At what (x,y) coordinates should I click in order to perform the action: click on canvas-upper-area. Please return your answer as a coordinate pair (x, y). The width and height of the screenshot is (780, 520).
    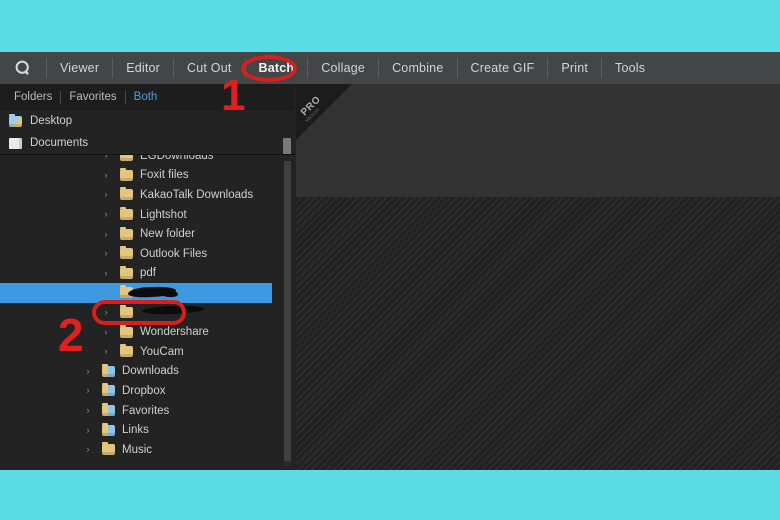
    Looking at the image, I should click on (538, 140).